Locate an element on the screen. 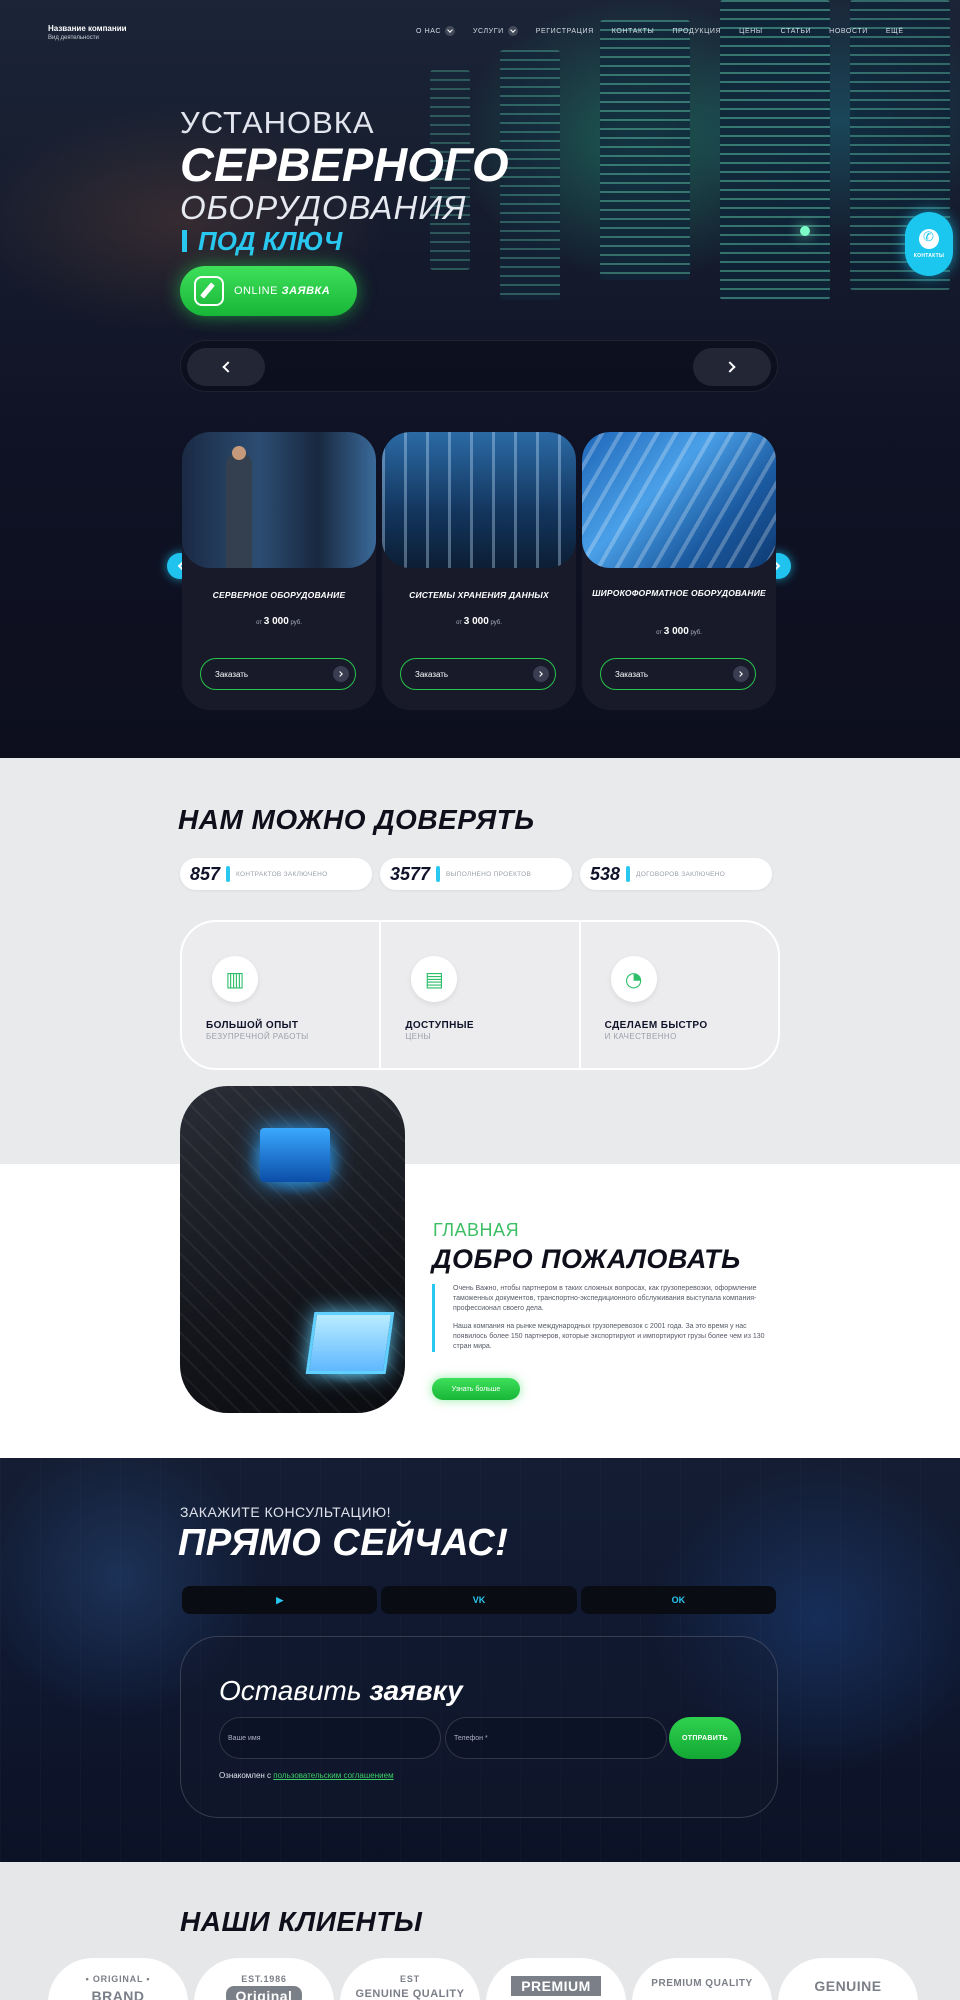 Image resolution: width=960 pixels, height=2000 pixels. edit-icon is located at coordinates (209, 291).